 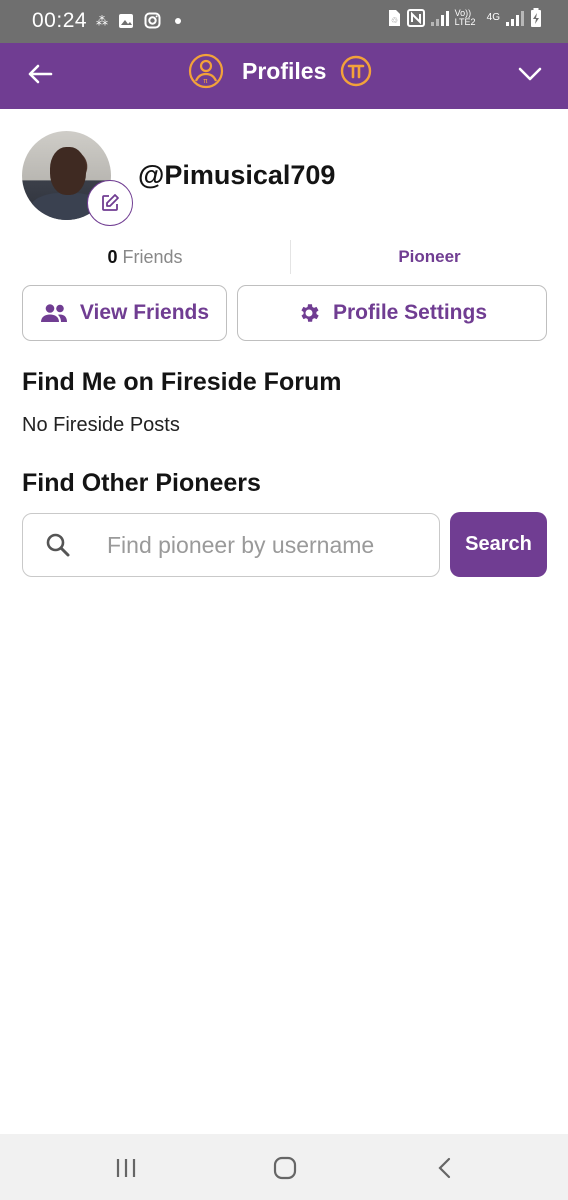 I want to click on home-icon, so click(x=285, y=1168).